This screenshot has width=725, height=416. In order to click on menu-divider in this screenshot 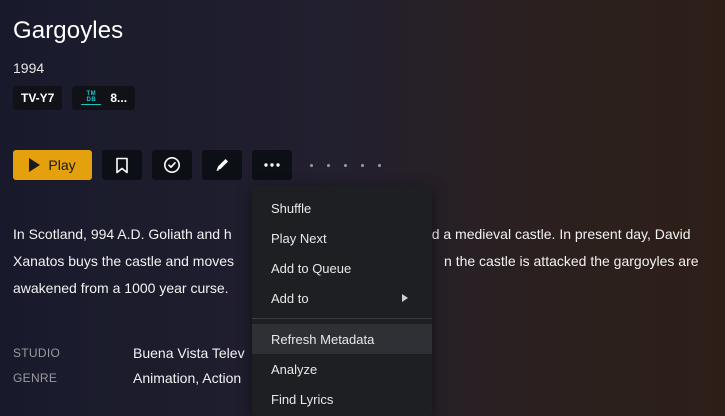, I will do `click(342, 318)`.